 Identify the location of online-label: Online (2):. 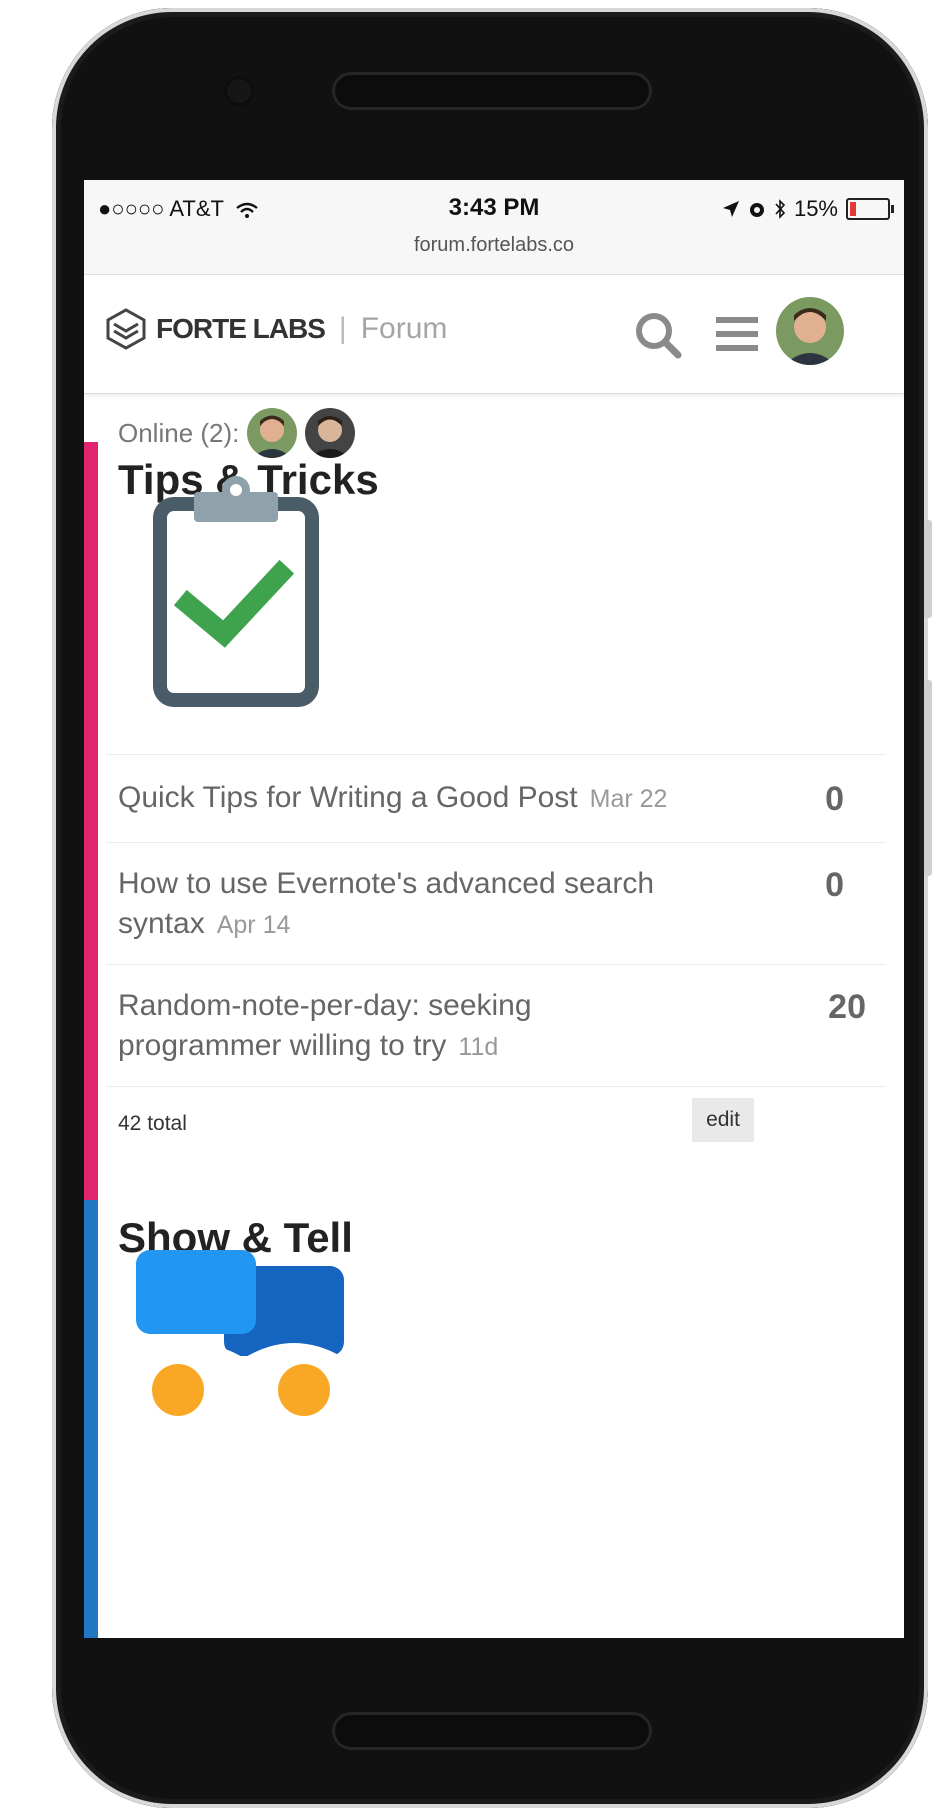
(179, 432).